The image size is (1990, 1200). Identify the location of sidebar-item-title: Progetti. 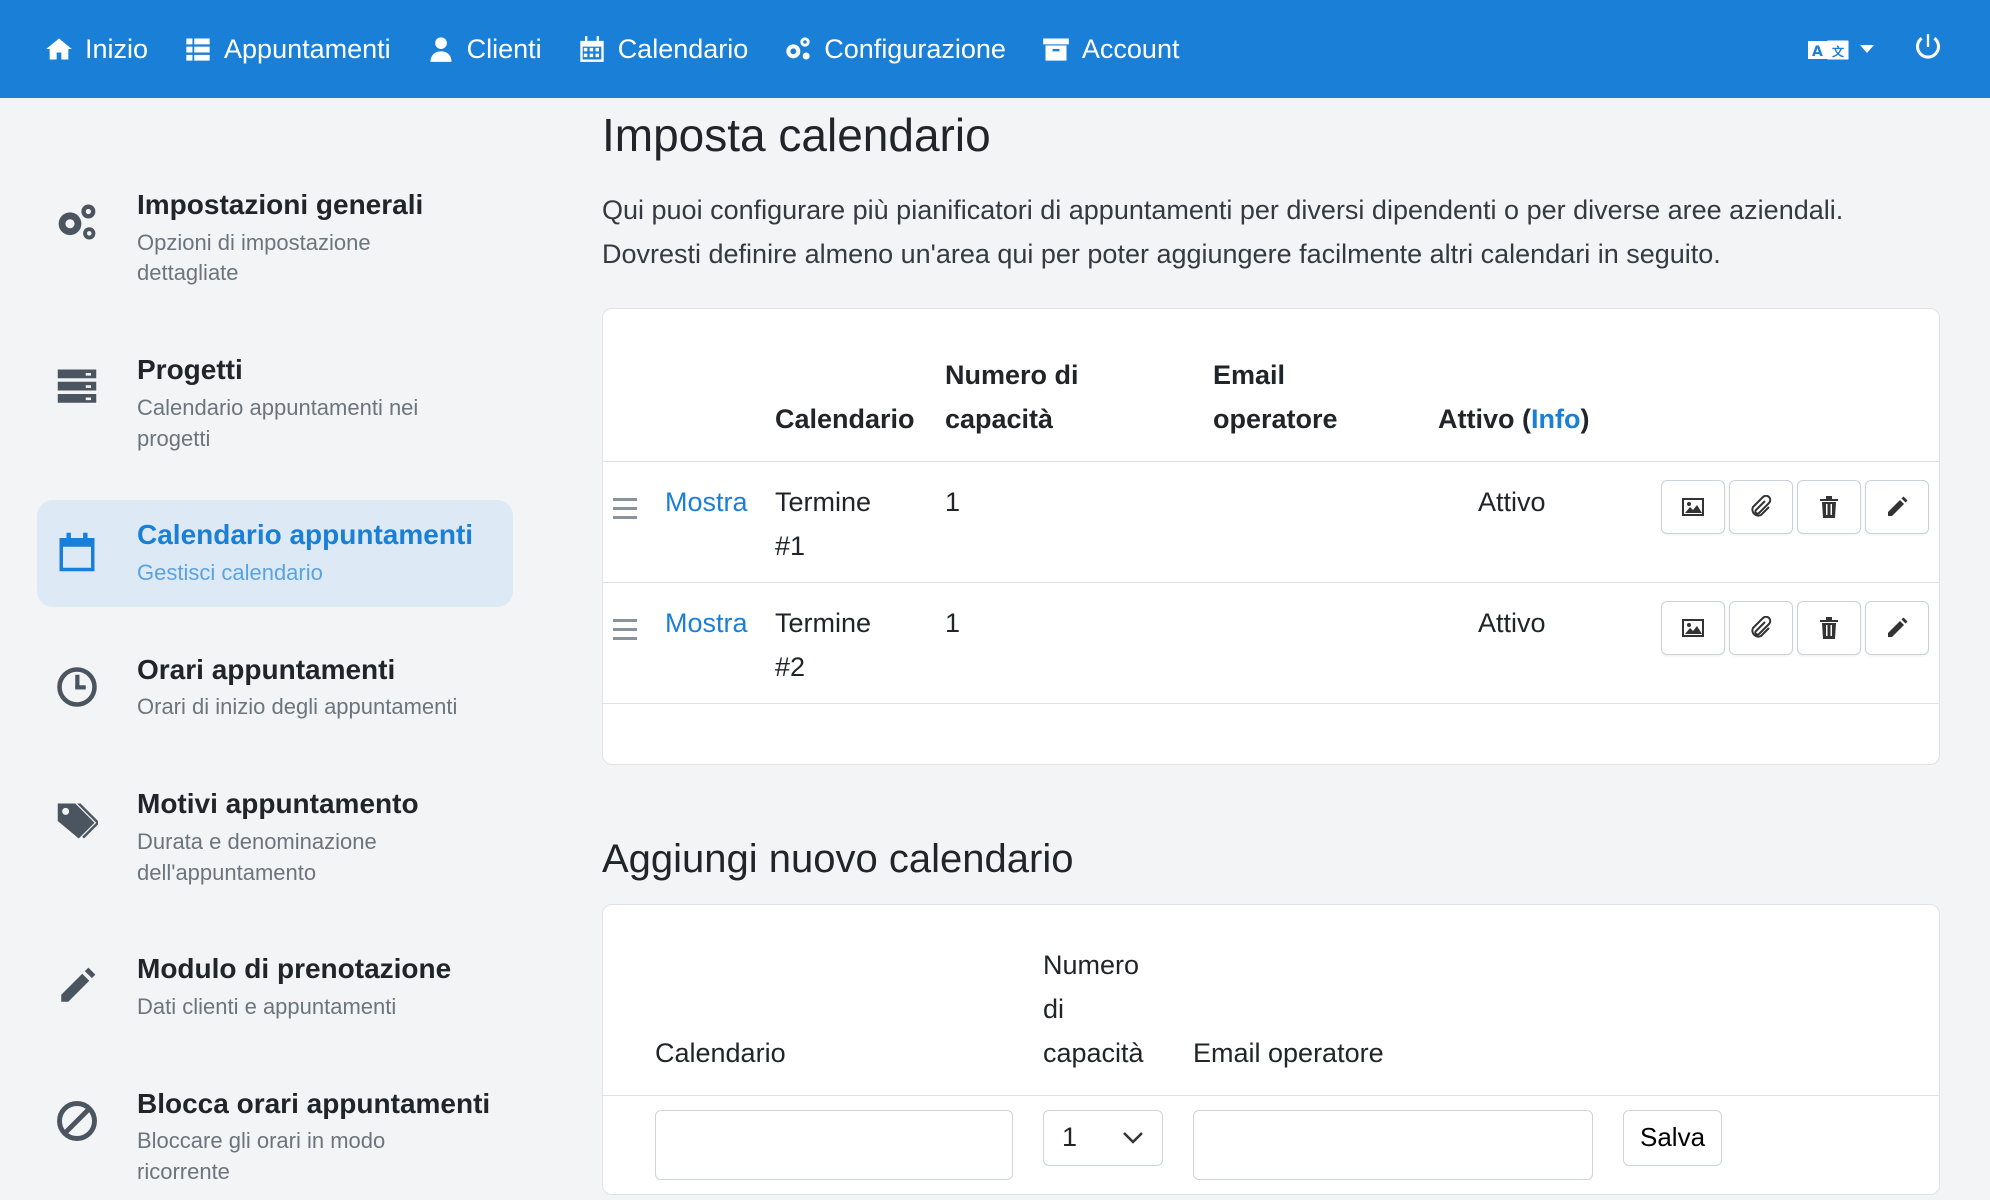
(190, 370).